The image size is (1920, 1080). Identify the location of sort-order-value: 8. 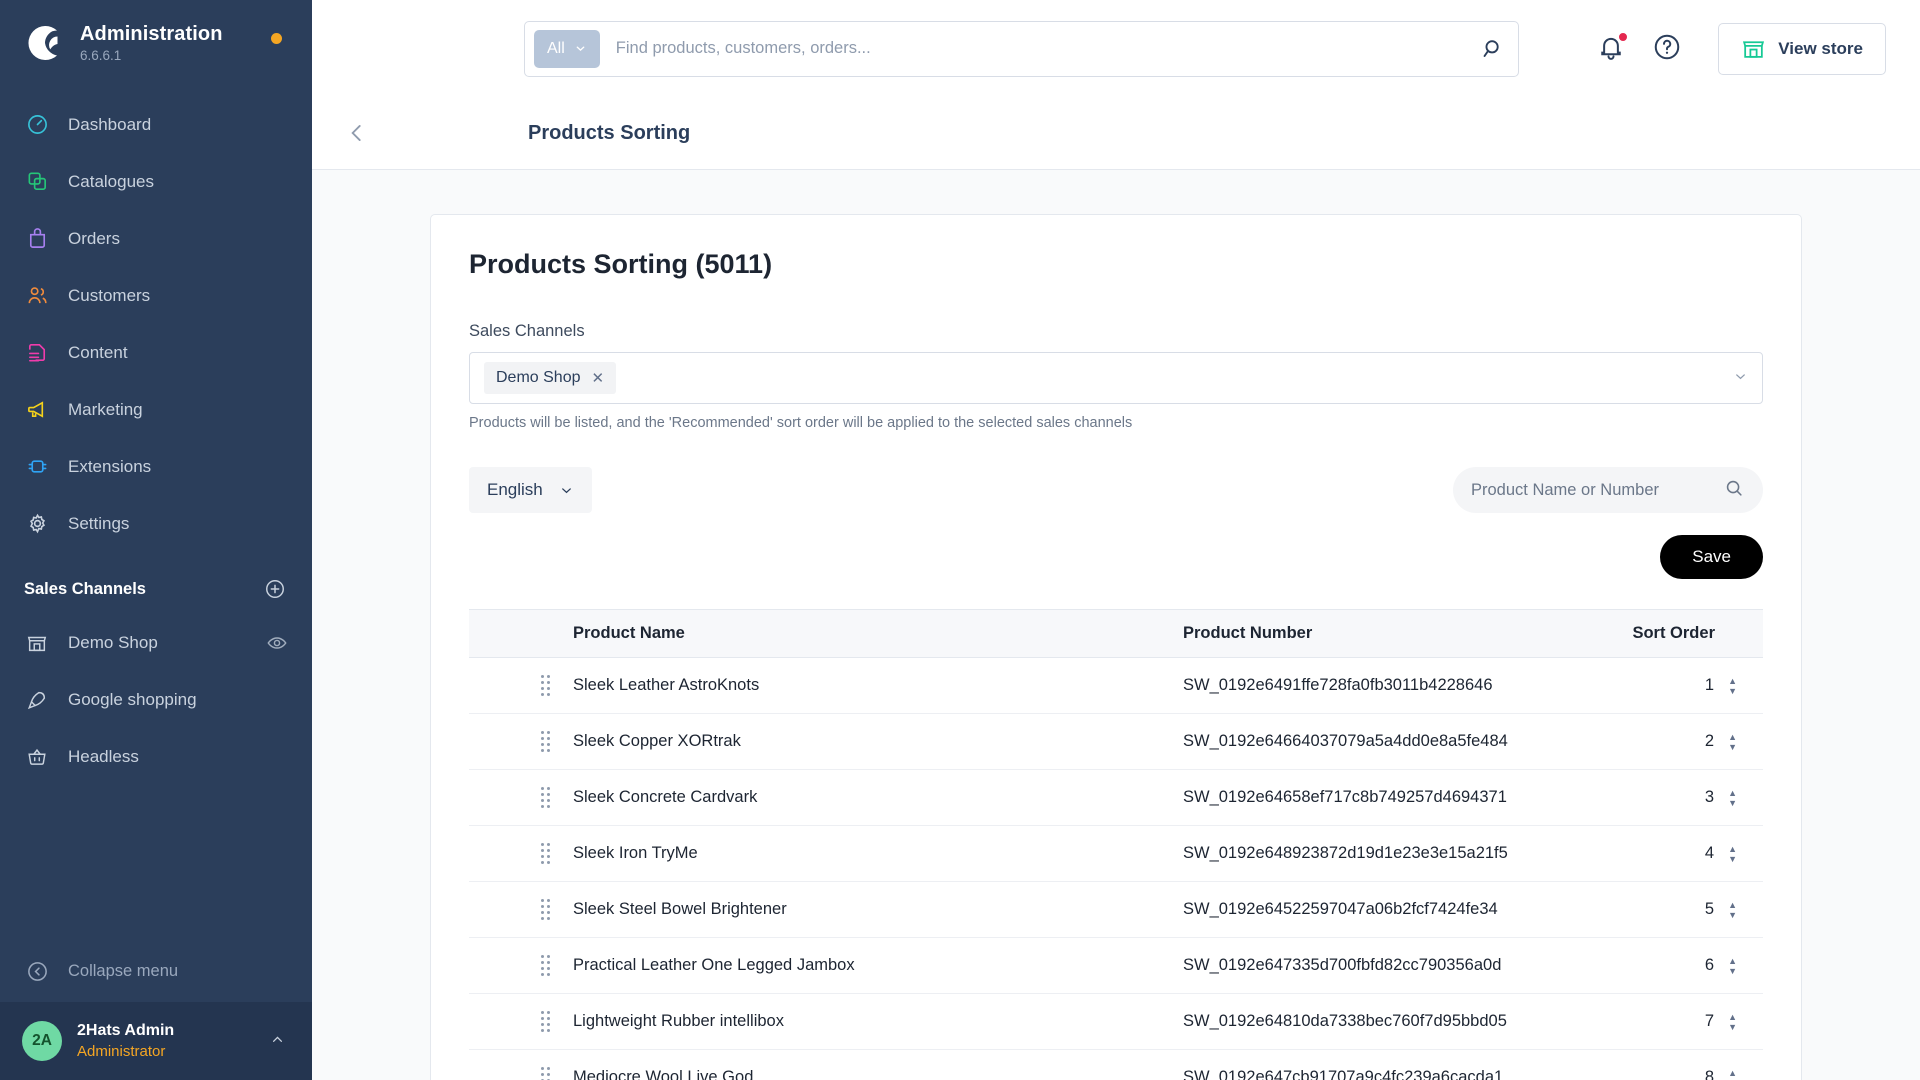
(1709, 1074).